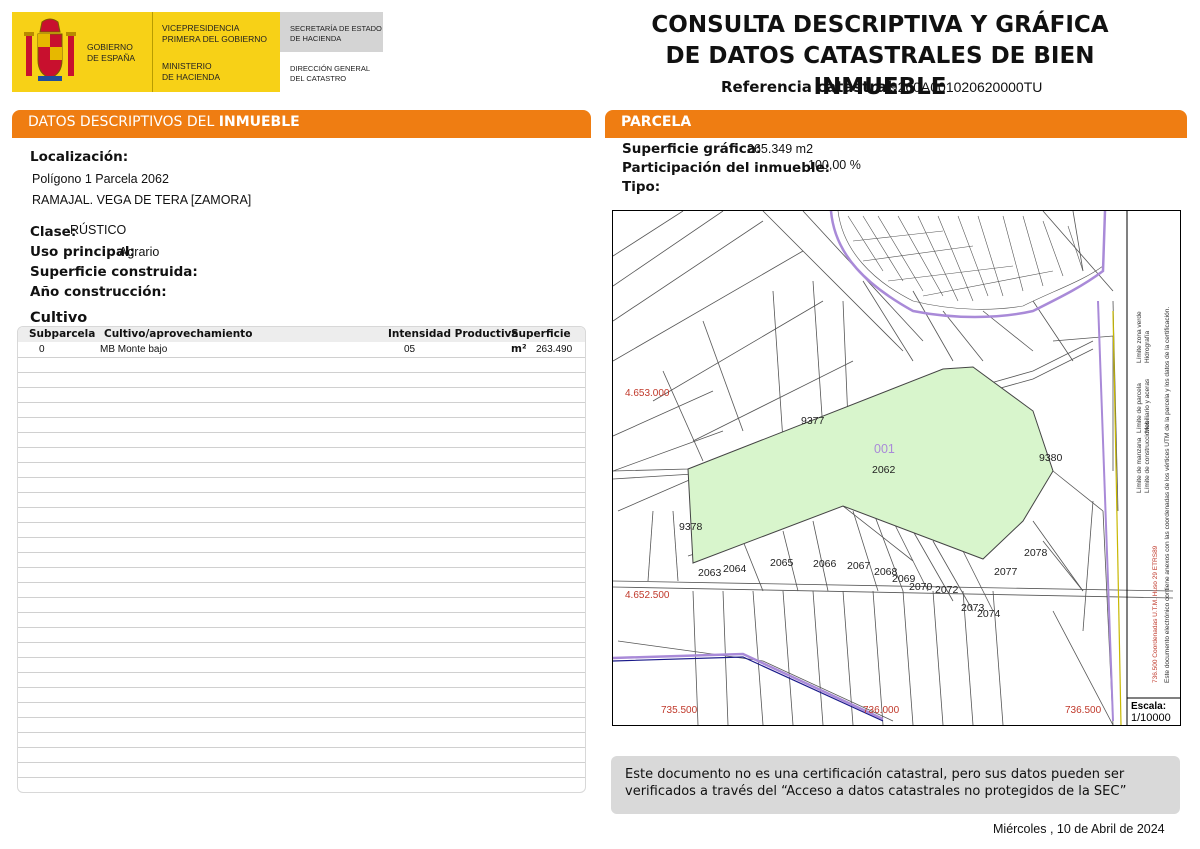 The width and height of the screenshot is (1200, 849). What do you see at coordinates (410, 349) in the screenshot?
I see `cell-intensidad: 05` at bounding box center [410, 349].